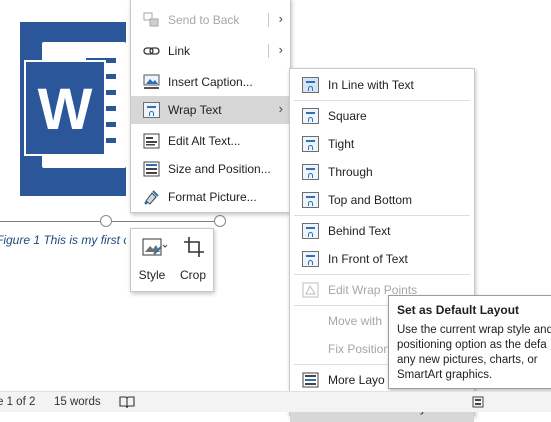 The width and height of the screenshot is (551, 422). I want to click on crop-button: Crop, so click(193, 260).